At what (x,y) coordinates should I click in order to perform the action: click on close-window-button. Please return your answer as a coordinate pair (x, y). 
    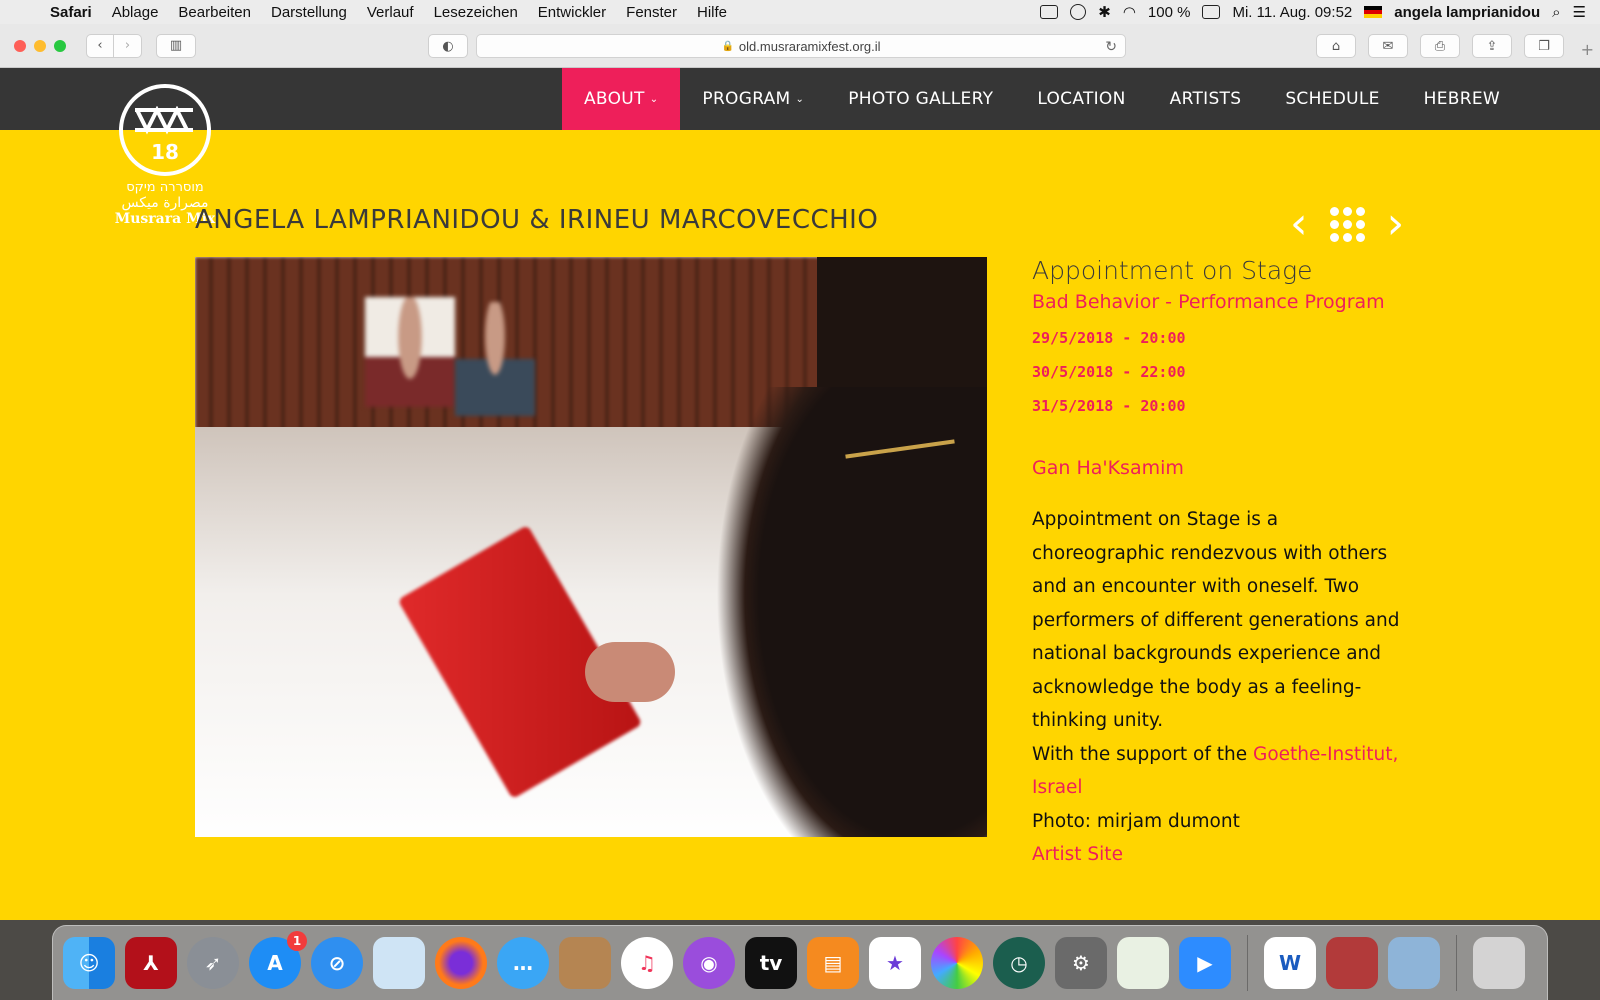
    Looking at the image, I should click on (20, 45).